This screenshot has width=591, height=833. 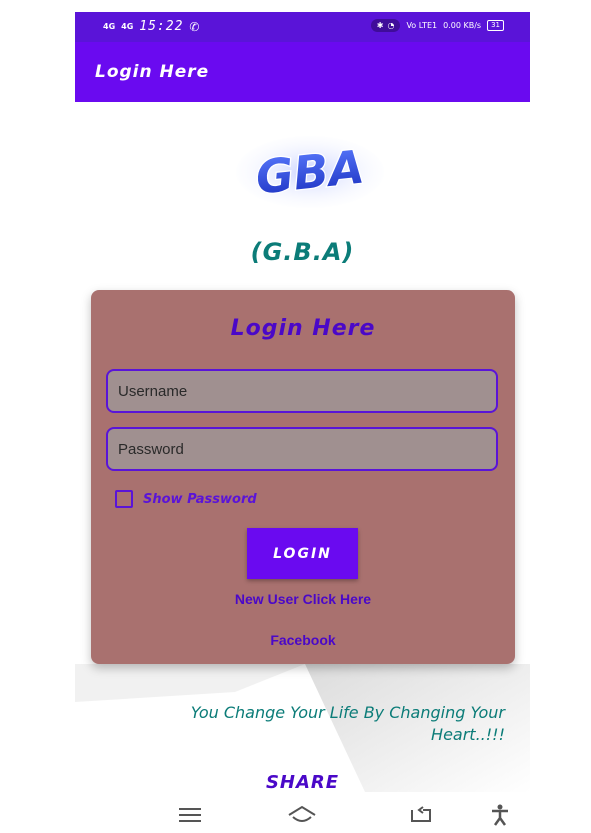 What do you see at coordinates (190, 815) in the screenshot?
I see `menu-icon` at bounding box center [190, 815].